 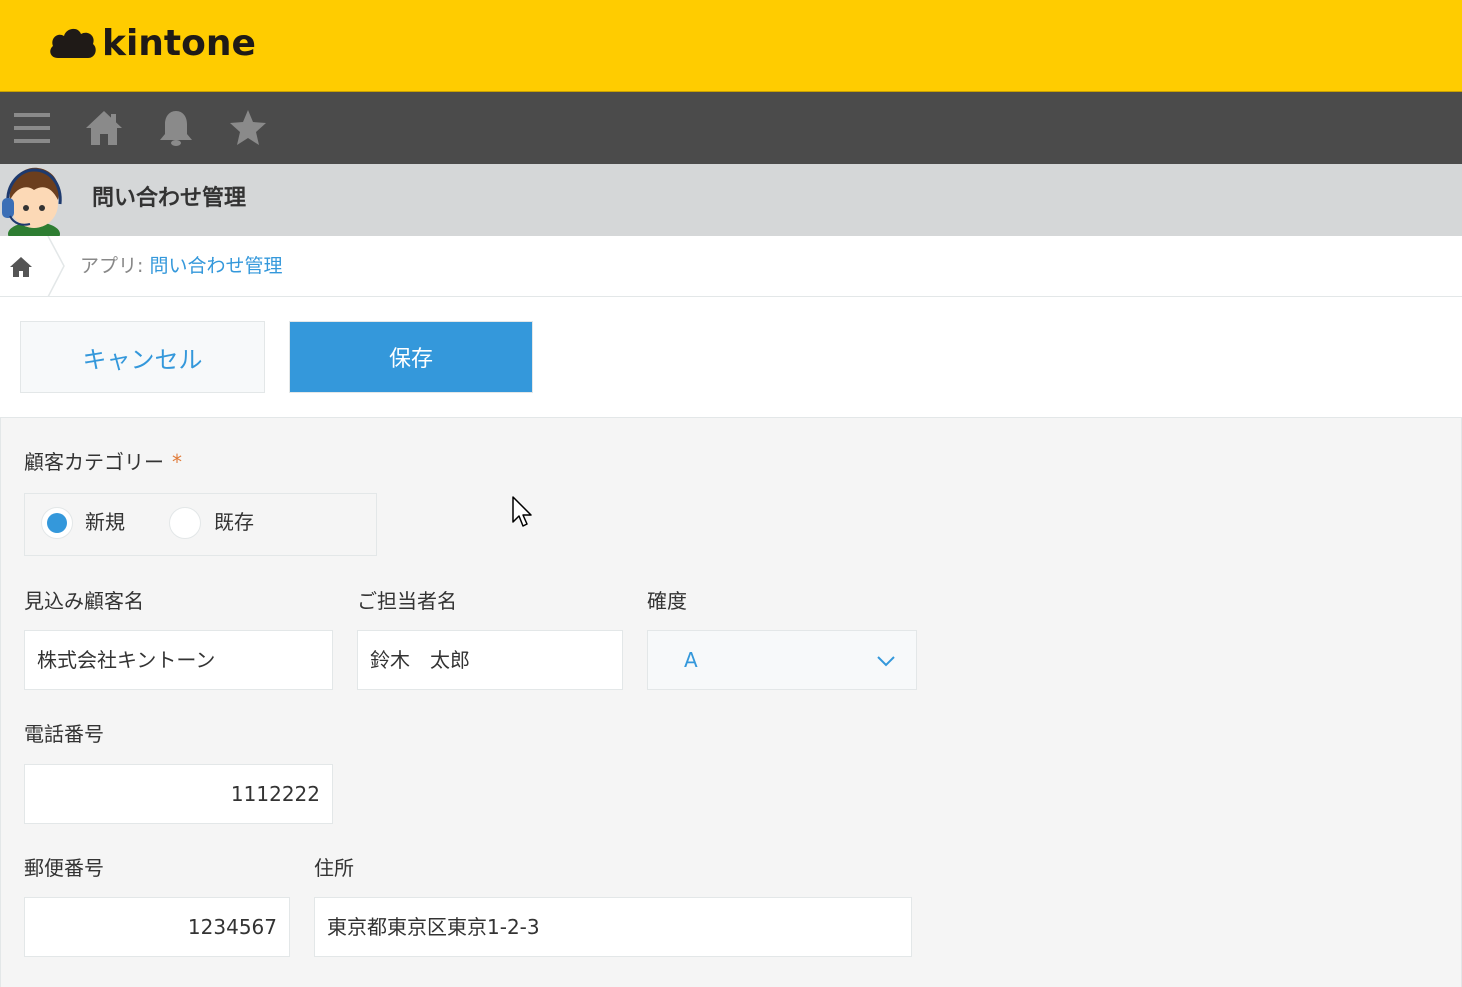 What do you see at coordinates (84, 601) in the screenshot?
I see `prospect-name-label: 見込み顧客名` at bounding box center [84, 601].